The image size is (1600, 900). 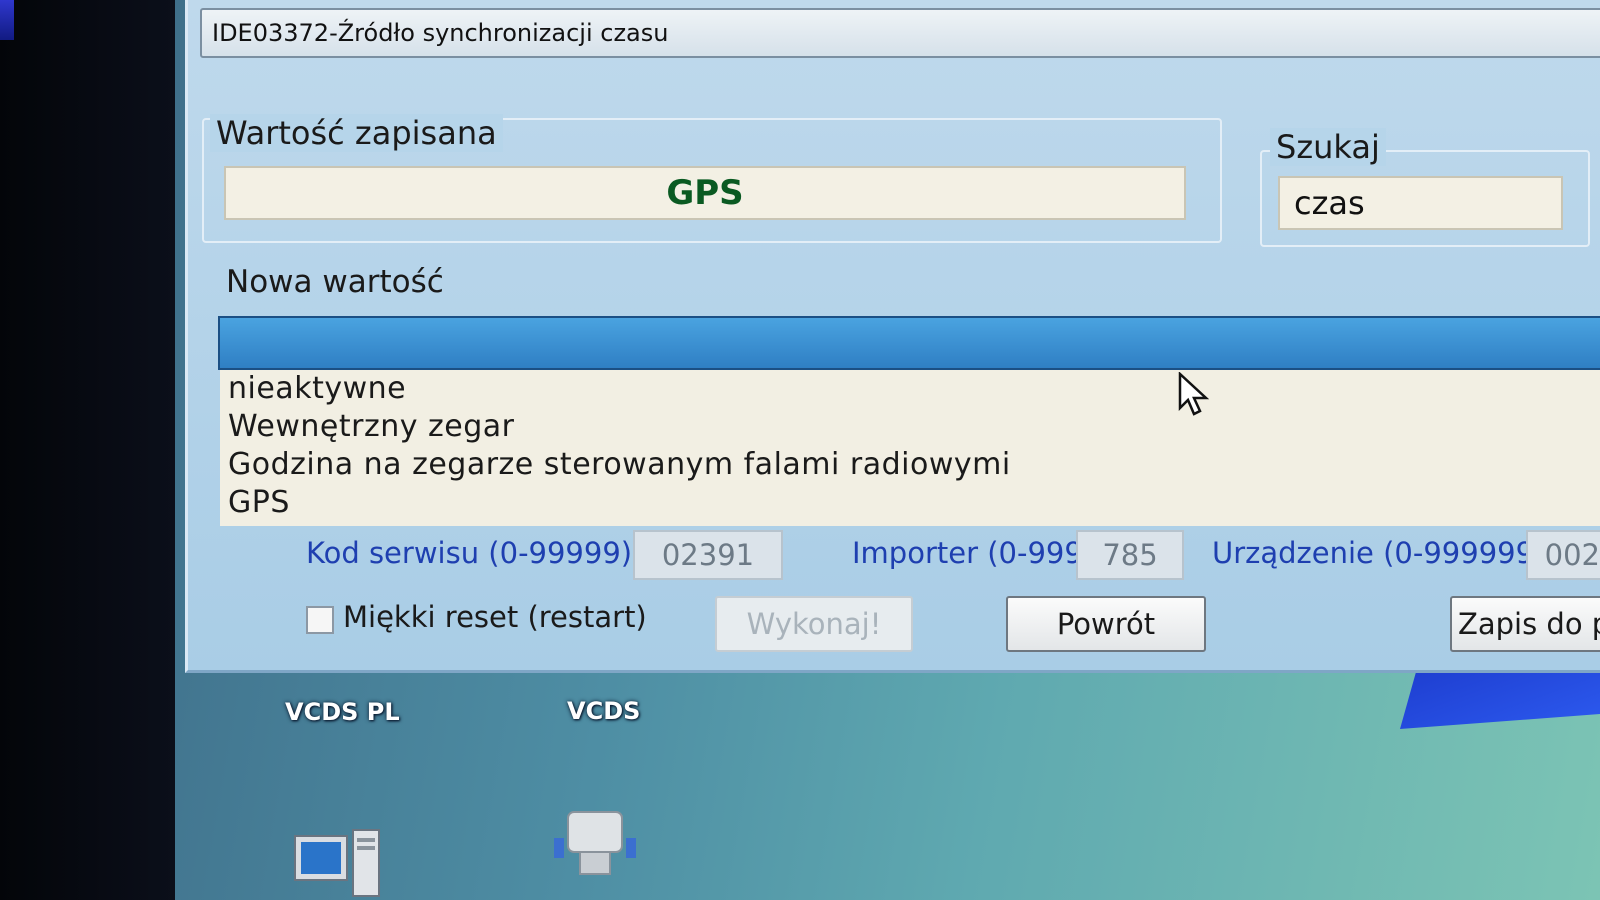 What do you see at coordinates (708, 555) in the screenshot?
I see `service-code-field: 02391` at bounding box center [708, 555].